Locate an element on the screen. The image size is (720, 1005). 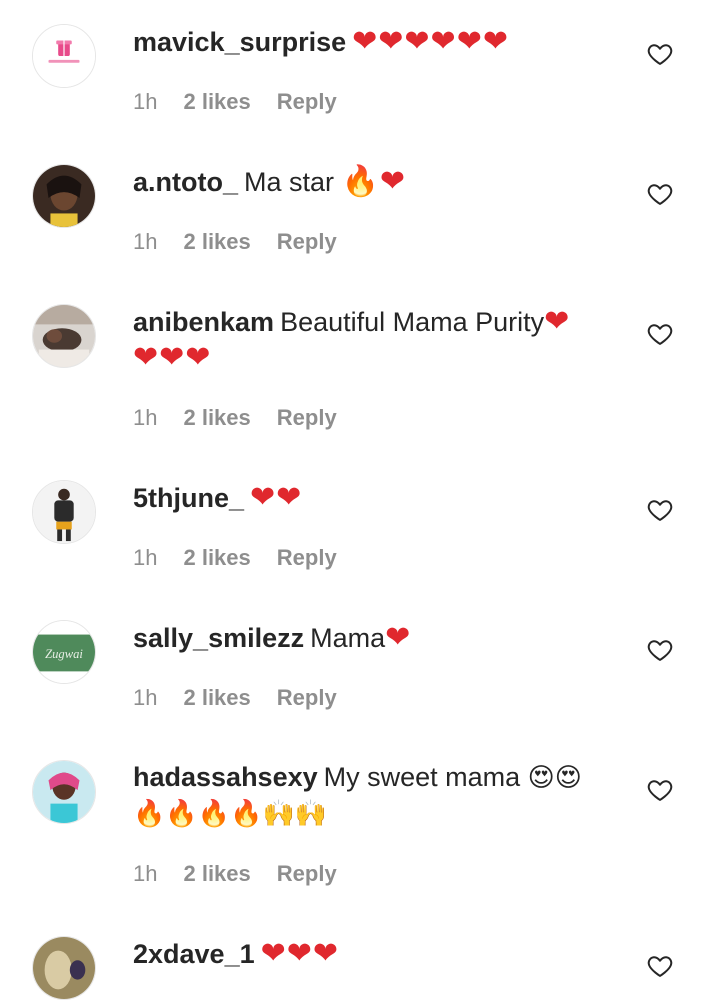
username: 2xdave_1 is located at coordinates (194, 954).